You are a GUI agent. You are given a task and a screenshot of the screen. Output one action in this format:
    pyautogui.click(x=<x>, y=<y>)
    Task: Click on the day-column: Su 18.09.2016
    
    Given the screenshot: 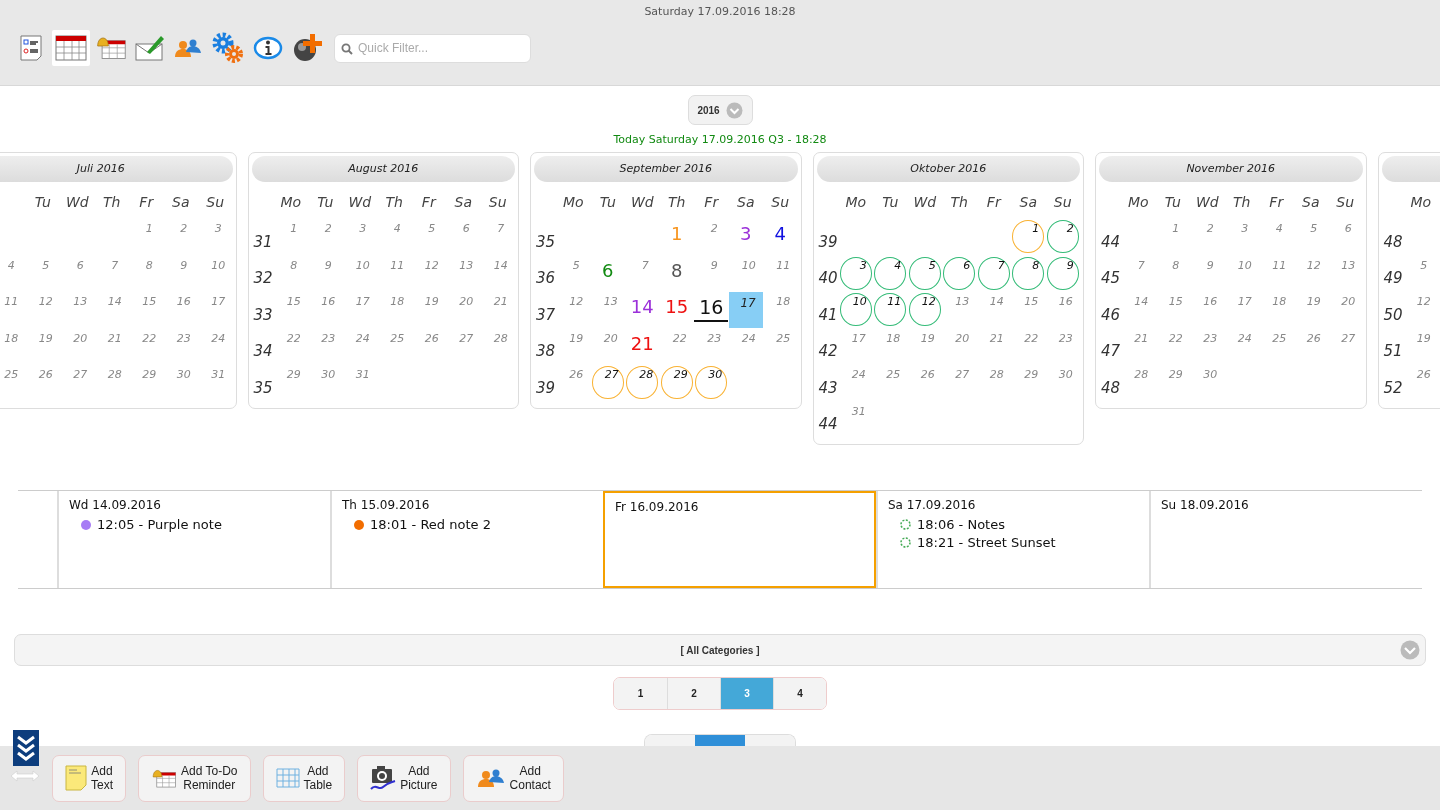 What is the action you would take?
    pyautogui.click(x=1285, y=539)
    